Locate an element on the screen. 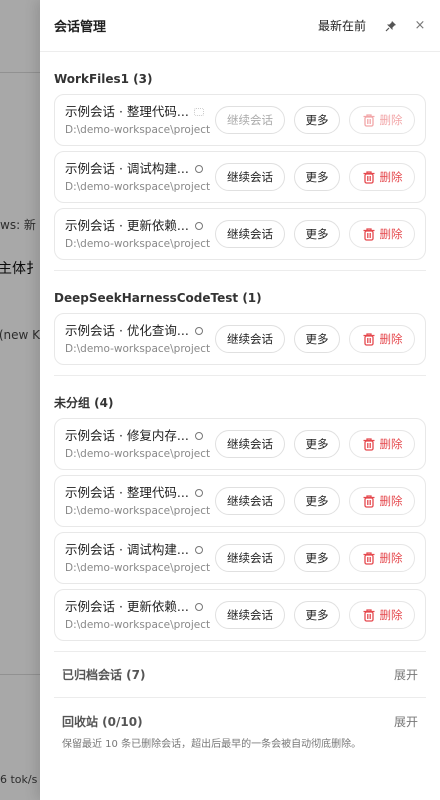 The height and width of the screenshot is (800, 440). close-icon: × is located at coordinates (420, 25).